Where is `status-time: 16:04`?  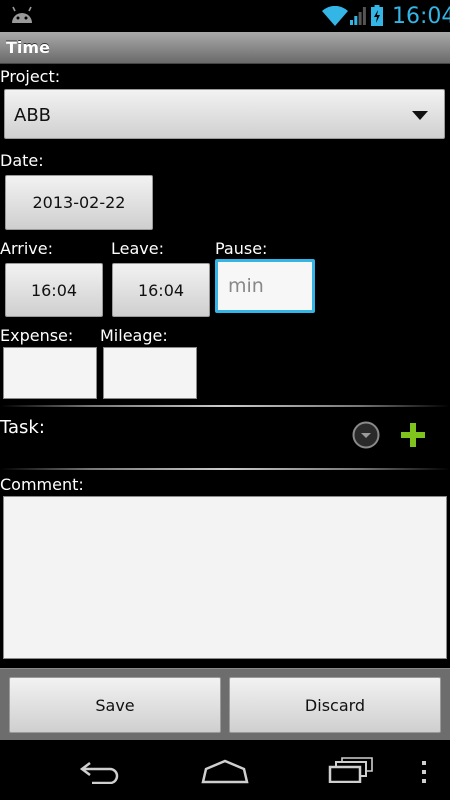
status-time: 16:04 is located at coordinates (421, 16).